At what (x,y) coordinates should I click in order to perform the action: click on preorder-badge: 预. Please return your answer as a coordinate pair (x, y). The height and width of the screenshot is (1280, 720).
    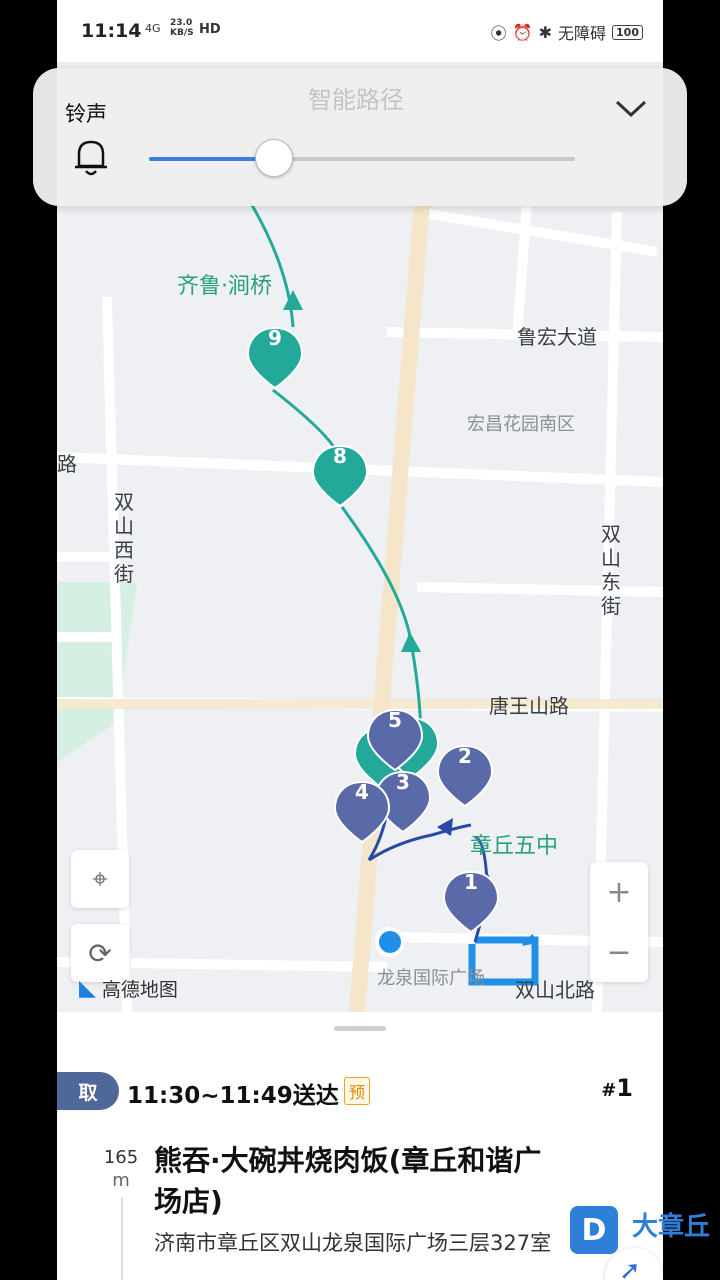
    Looking at the image, I should click on (357, 1091).